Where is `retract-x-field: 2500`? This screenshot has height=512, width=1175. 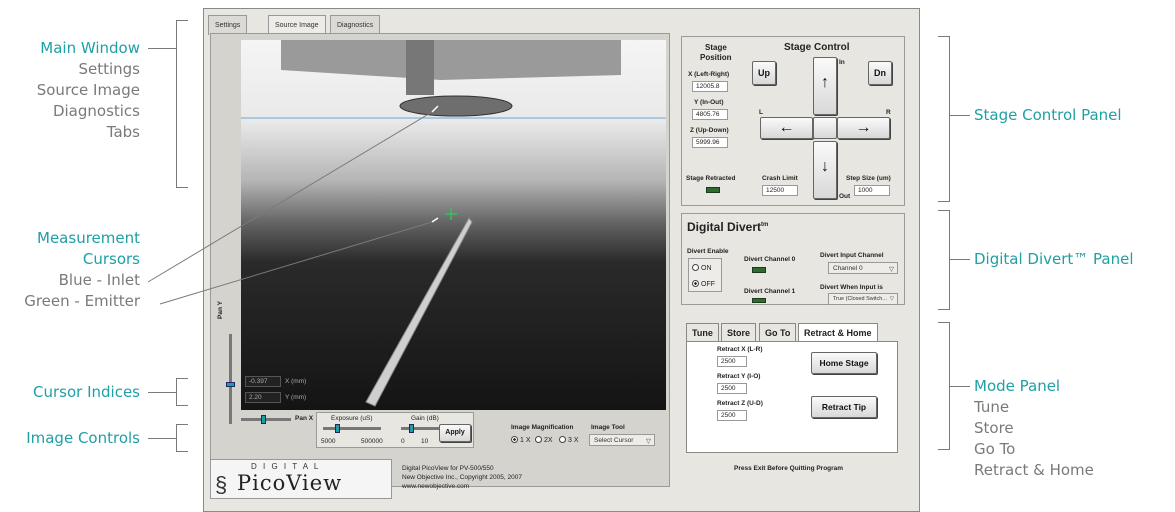
retract-x-field: 2500 is located at coordinates (732, 361).